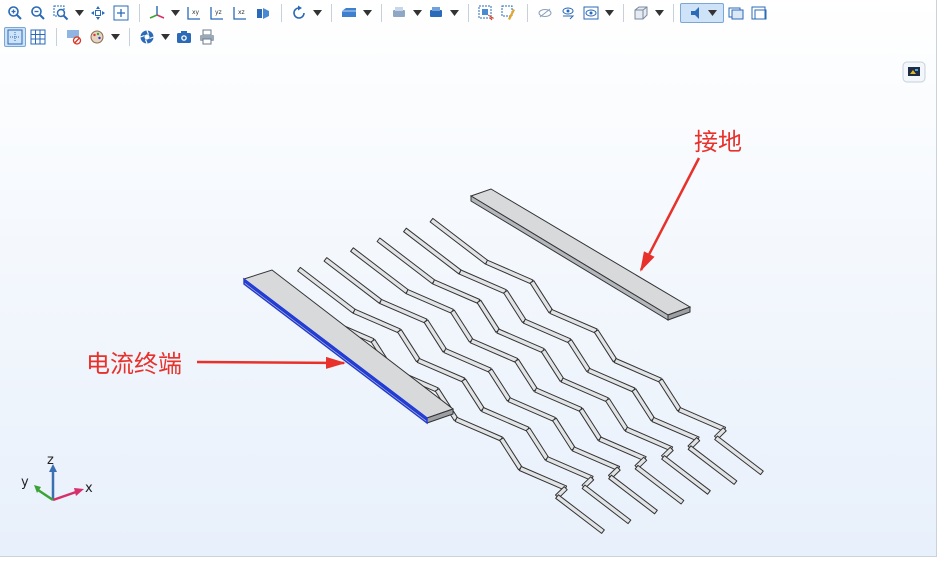 The height and width of the screenshot is (565, 948). What do you see at coordinates (670, 214) in the screenshot?
I see `ground-arrow` at bounding box center [670, 214].